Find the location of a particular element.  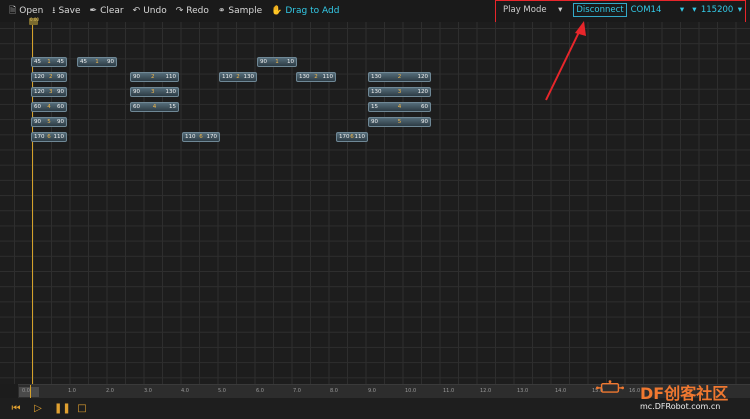

keyframe-block: 90 3 130 is located at coordinates (154, 92).